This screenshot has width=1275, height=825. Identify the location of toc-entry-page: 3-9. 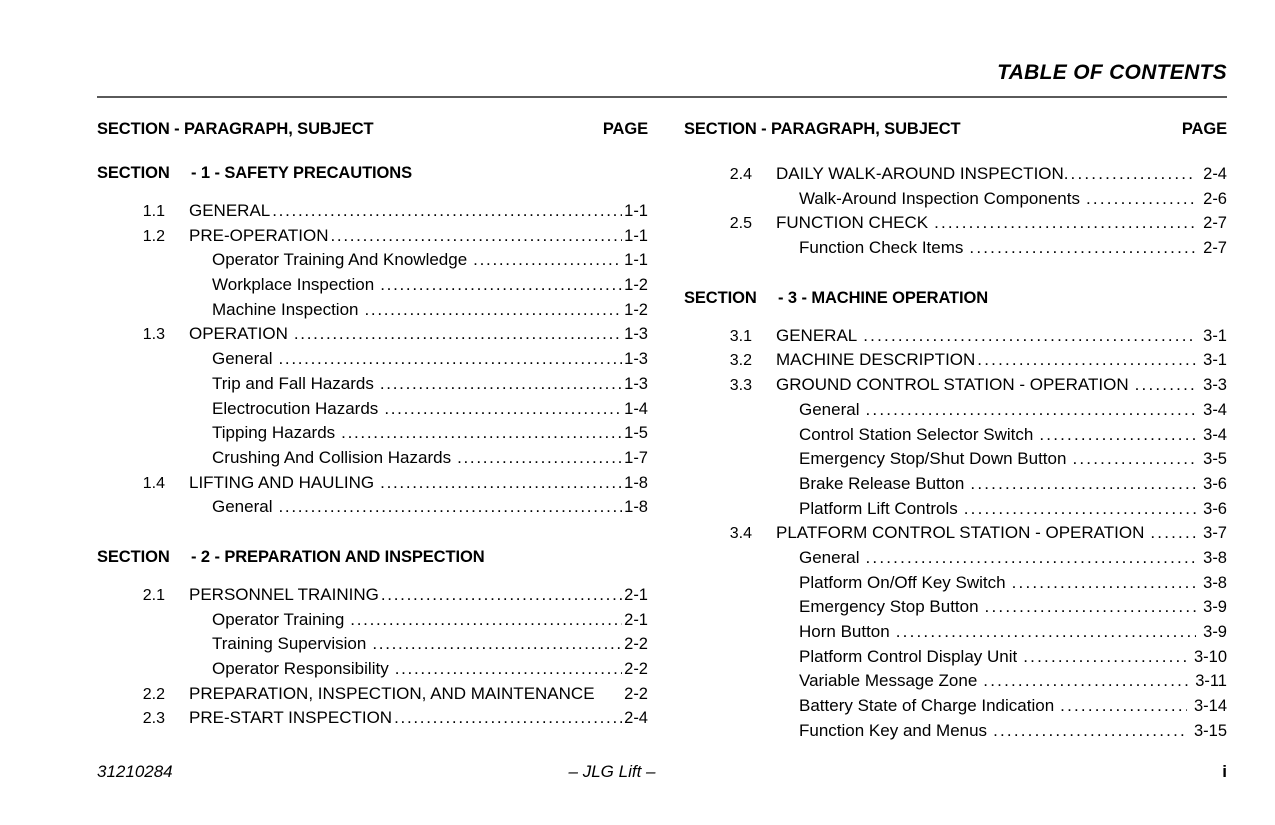
(1215, 632).